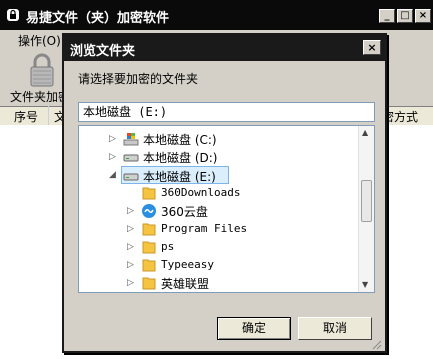  What do you see at coordinates (219, 283) in the screenshot?
I see `tree-item: ▷ 英雄联盟` at bounding box center [219, 283].